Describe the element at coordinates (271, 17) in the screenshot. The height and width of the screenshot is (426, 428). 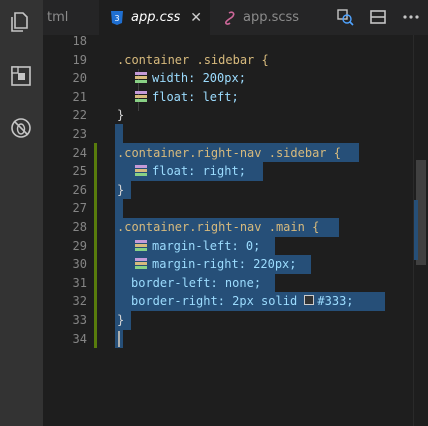
I see `tab-app-scss-label: app.scss` at that location.